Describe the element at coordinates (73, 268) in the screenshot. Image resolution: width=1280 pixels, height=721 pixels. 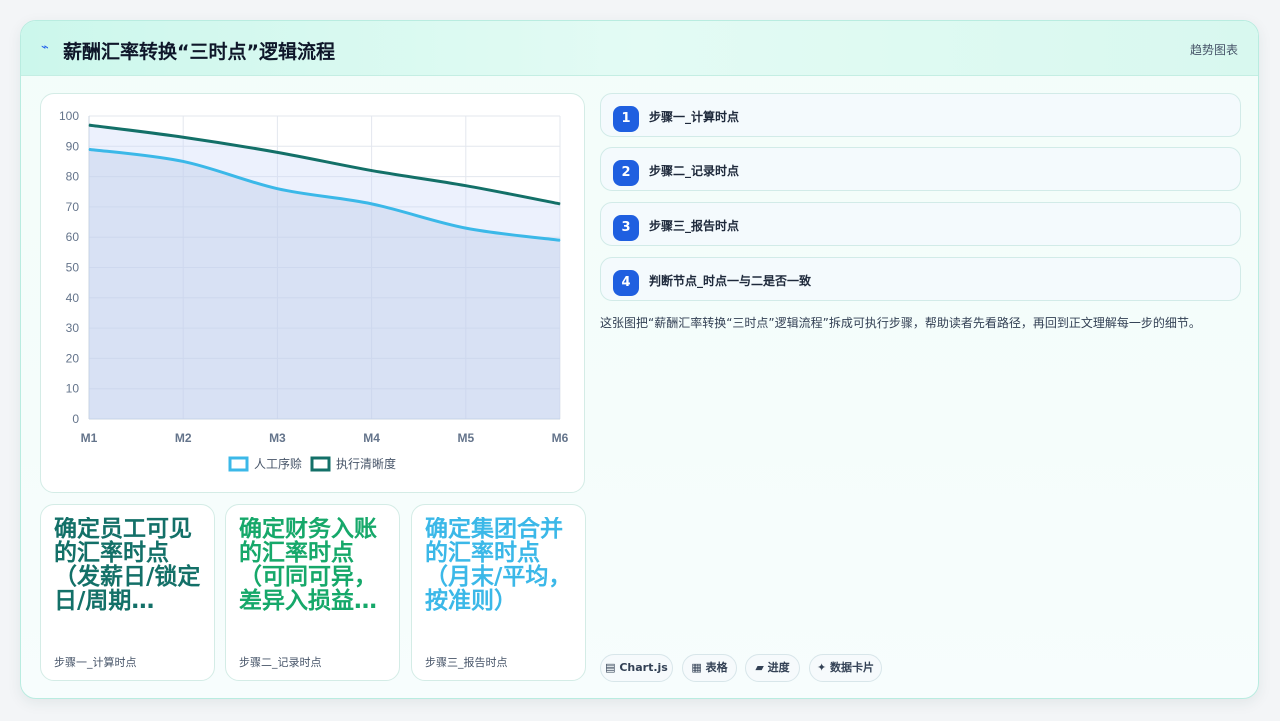
I see `y-tick-label: 50` at that location.